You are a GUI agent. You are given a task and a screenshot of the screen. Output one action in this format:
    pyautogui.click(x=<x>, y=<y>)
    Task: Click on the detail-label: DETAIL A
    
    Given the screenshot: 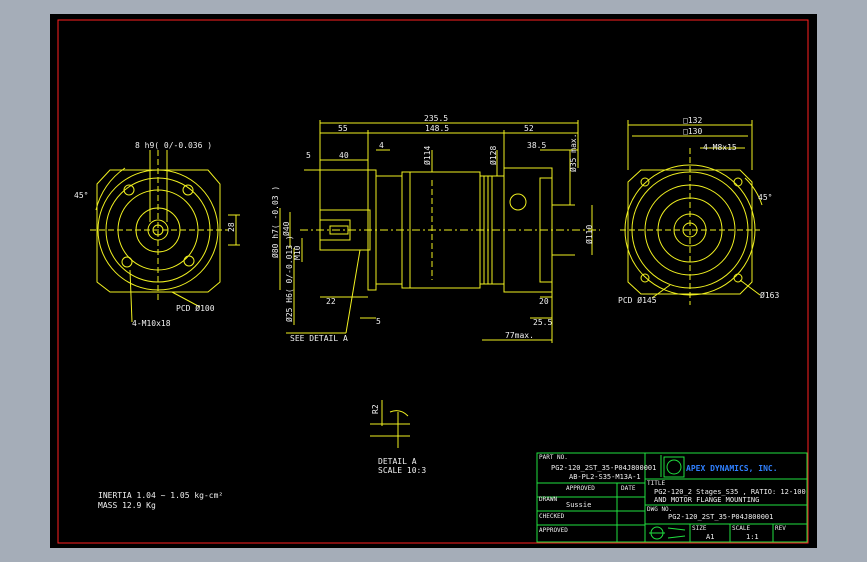 What is the action you would take?
    pyautogui.click(x=397, y=461)
    